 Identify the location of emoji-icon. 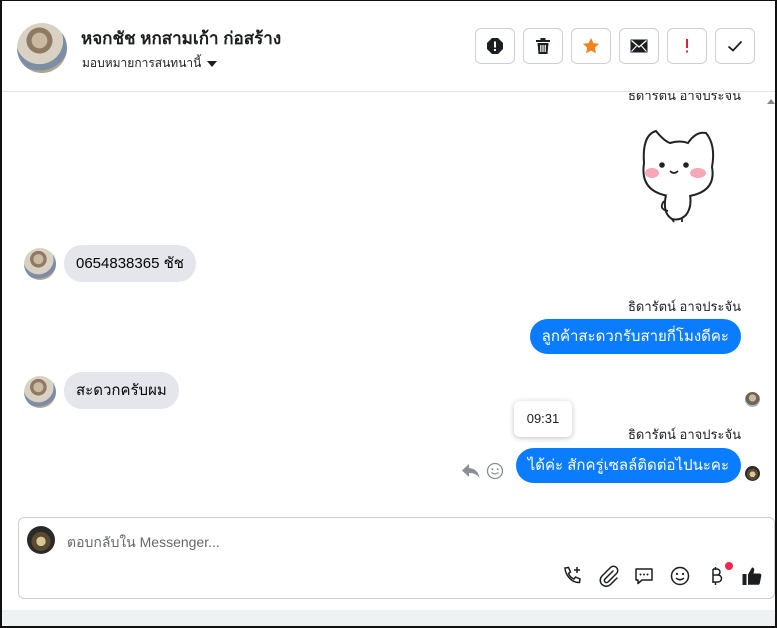
(680, 576).